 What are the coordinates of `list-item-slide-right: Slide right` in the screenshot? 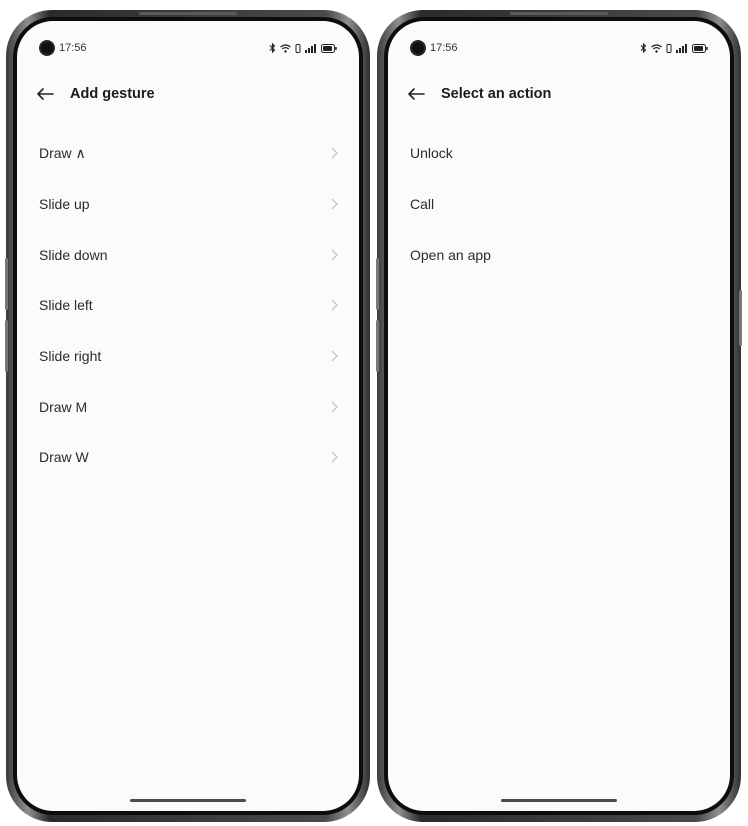 It's located at (188, 356).